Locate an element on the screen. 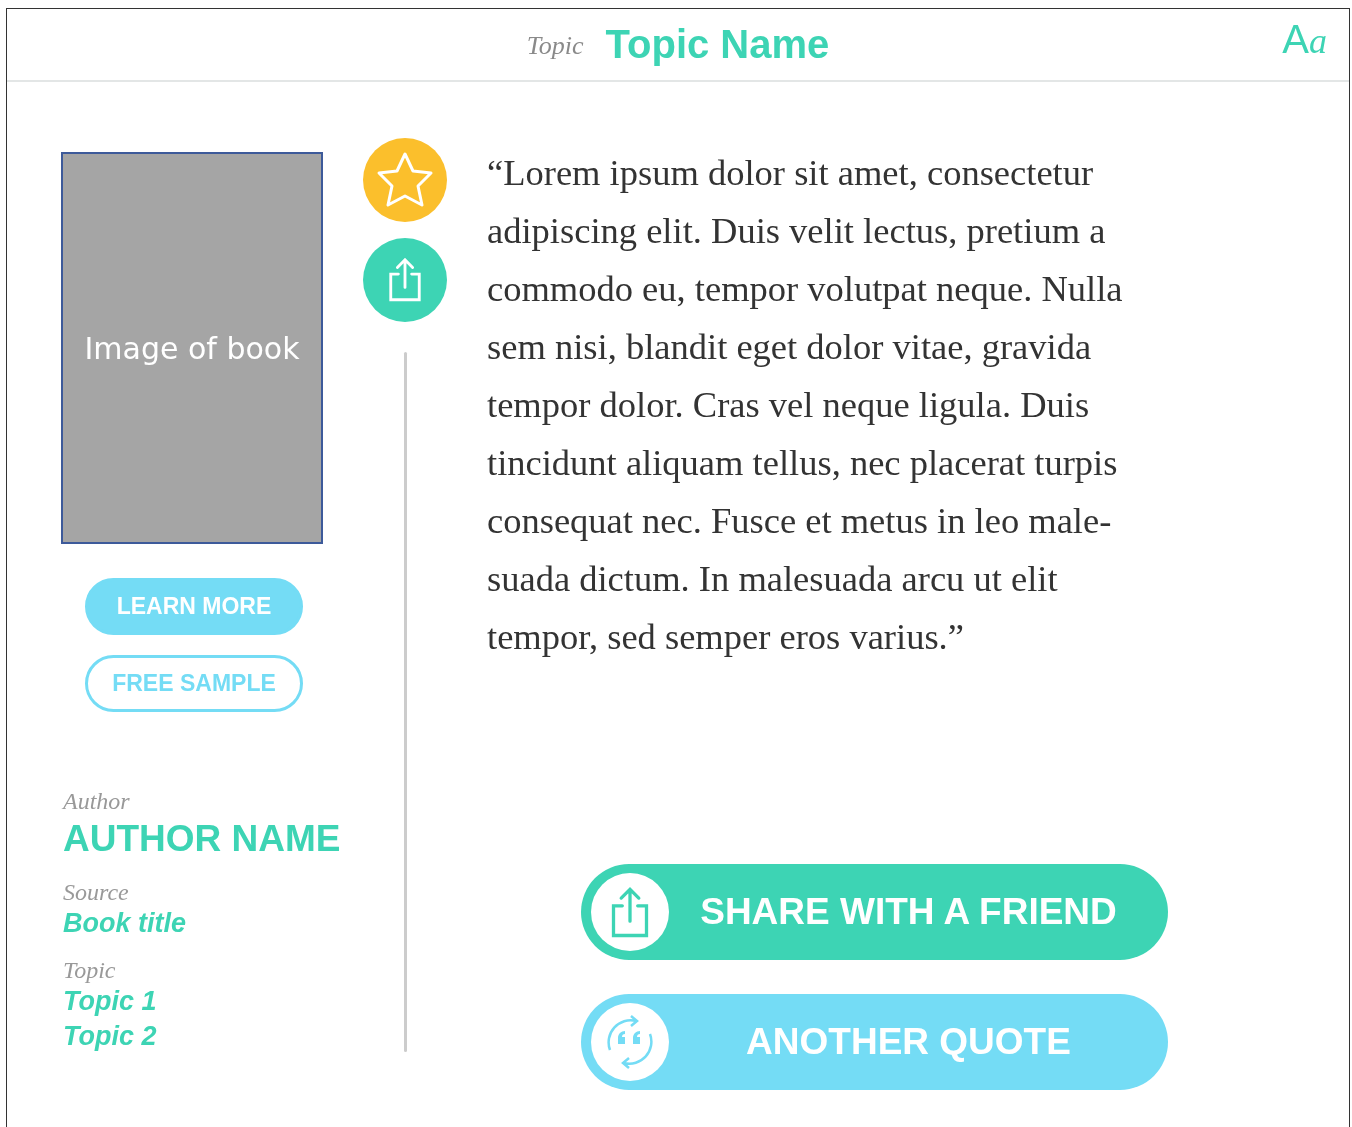 The height and width of the screenshot is (1127, 1352). detail-label: Source is located at coordinates (96, 893).